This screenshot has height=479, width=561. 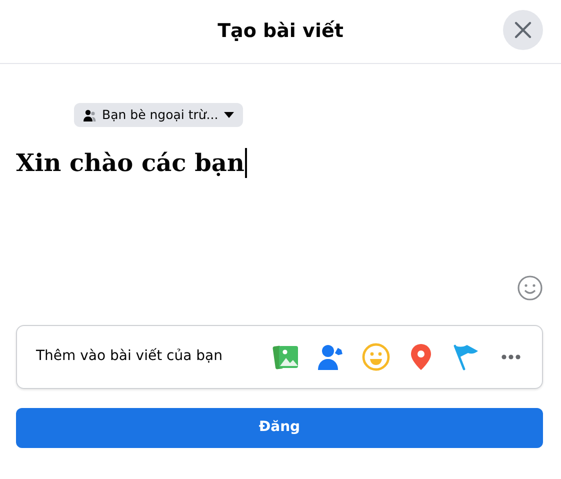 What do you see at coordinates (246, 163) in the screenshot?
I see `text-cursor` at bounding box center [246, 163].